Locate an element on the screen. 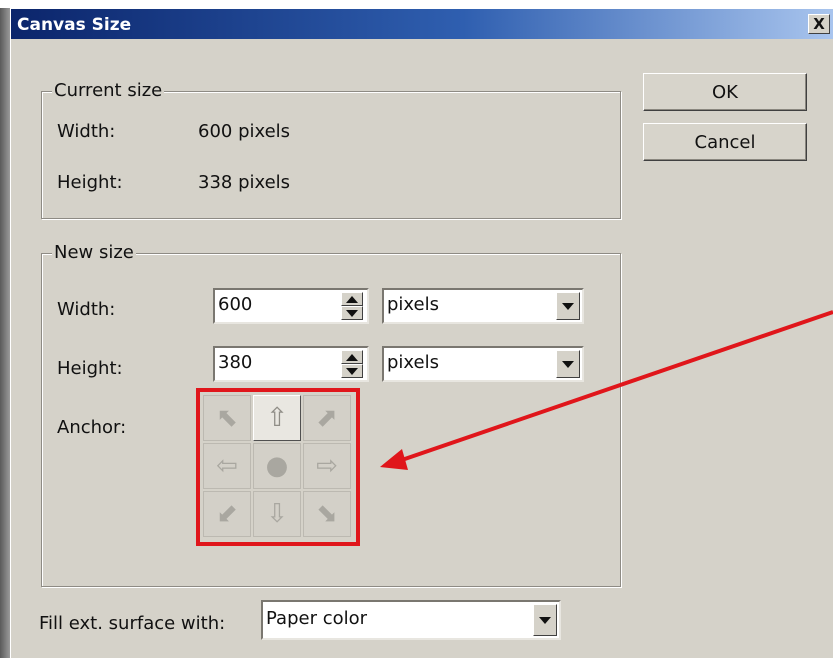 The height and width of the screenshot is (658, 833). height-unit-value: pixels is located at coordinates (413, 362).